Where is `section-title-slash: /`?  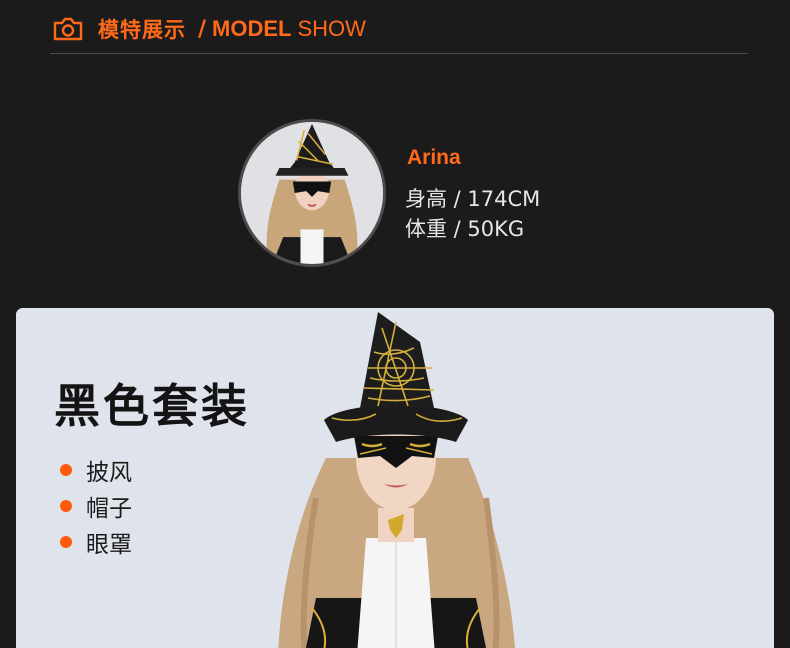
section-title-slash: / is located at coordinates (202, 29).